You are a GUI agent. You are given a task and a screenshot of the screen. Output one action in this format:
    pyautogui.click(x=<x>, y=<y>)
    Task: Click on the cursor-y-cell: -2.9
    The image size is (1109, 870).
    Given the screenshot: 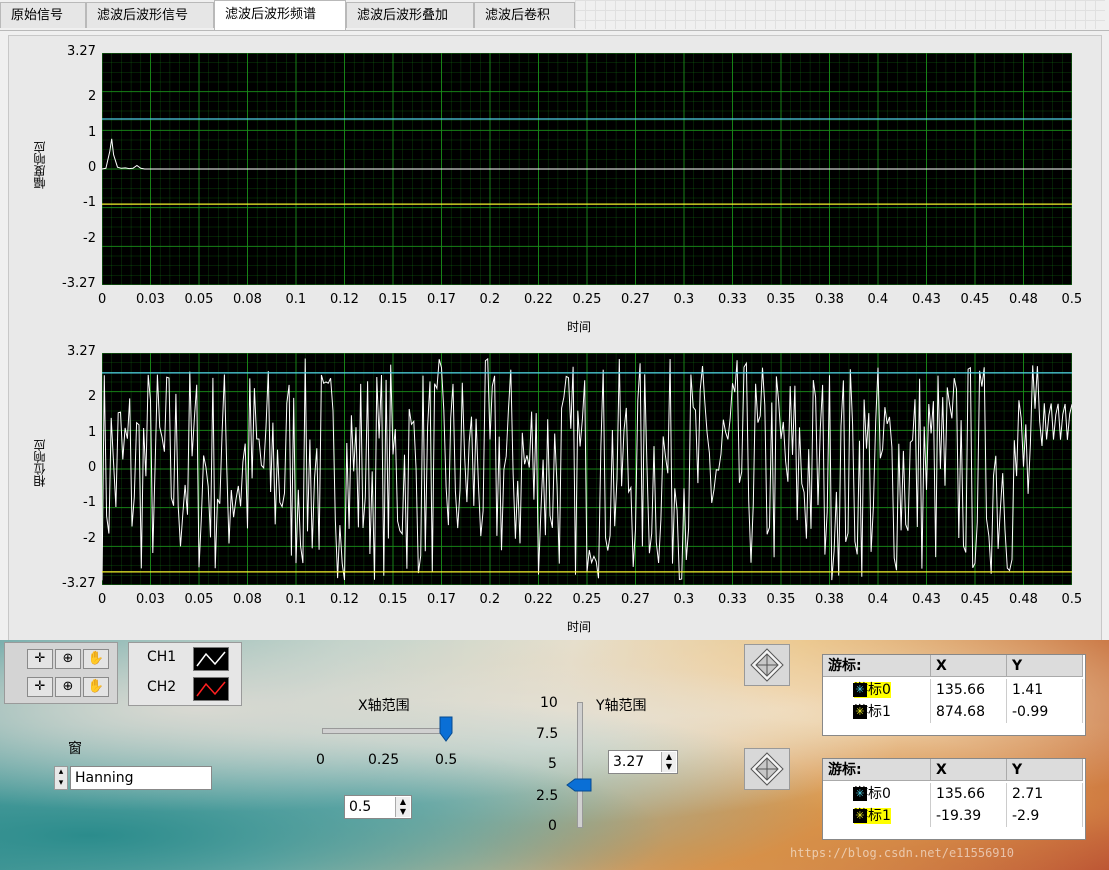 What is the action you would take?
    pyautogui.click(x=1045, y=816)
    